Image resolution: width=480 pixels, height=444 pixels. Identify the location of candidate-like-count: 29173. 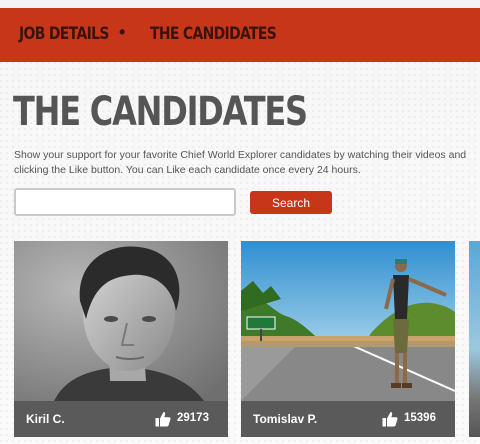
(193, 418).